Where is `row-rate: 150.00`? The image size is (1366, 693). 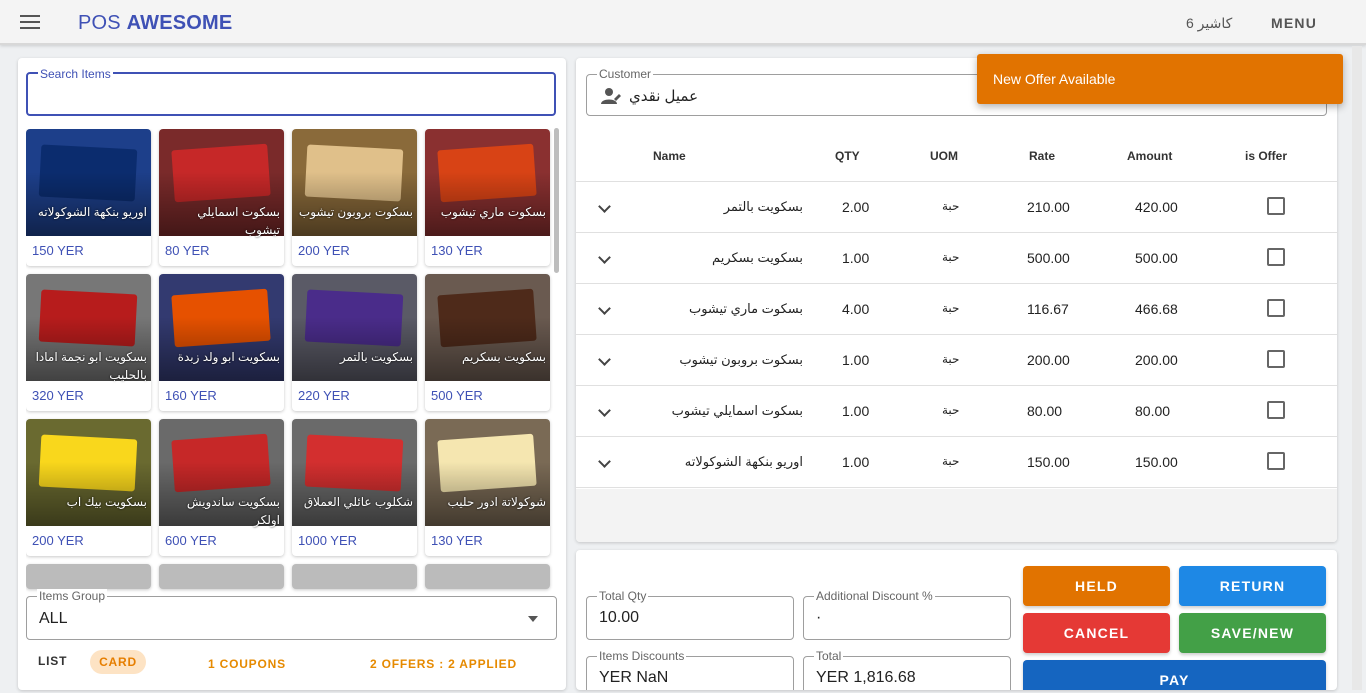 row-rate: 150.00 is located at coordinates (1048, 462).